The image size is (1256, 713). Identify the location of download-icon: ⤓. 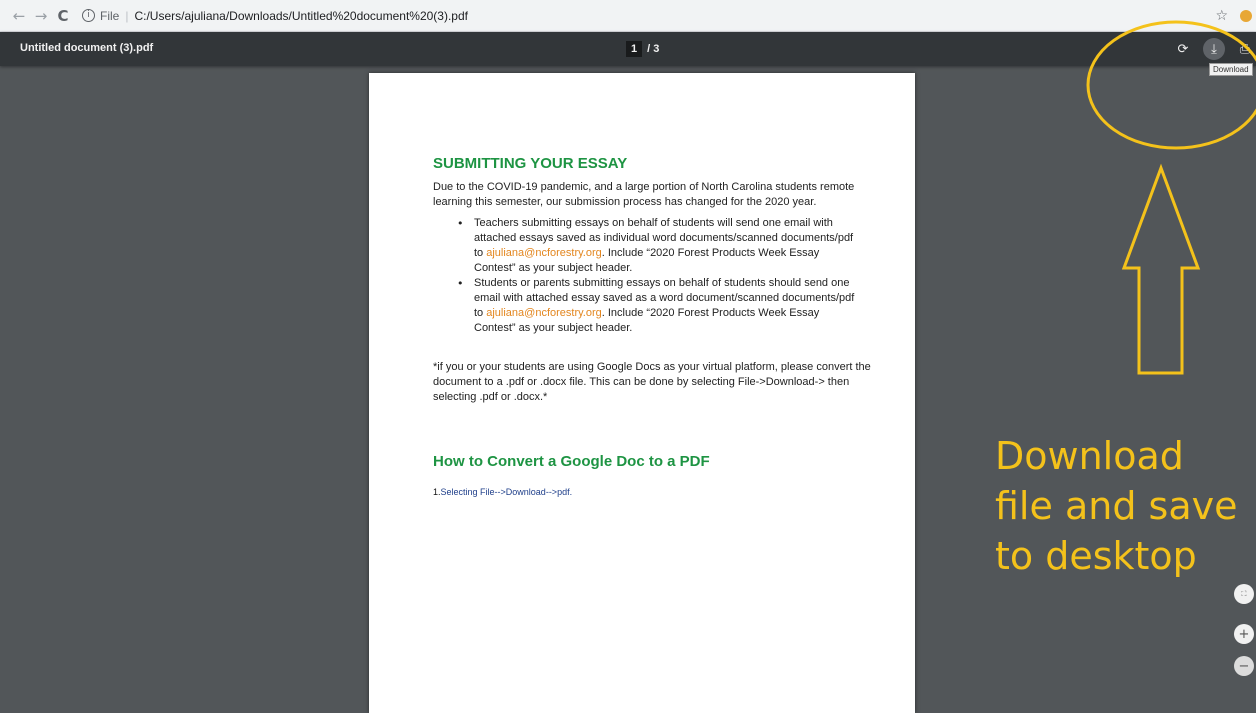
(1214, 49).